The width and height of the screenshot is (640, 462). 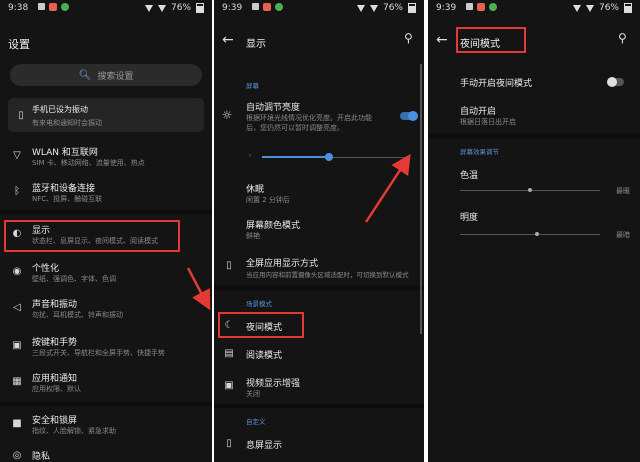 What do you see at coordinates (298, 232) in the screenshot?
I see `annotation-arrows` at bounding box center [298, 232].